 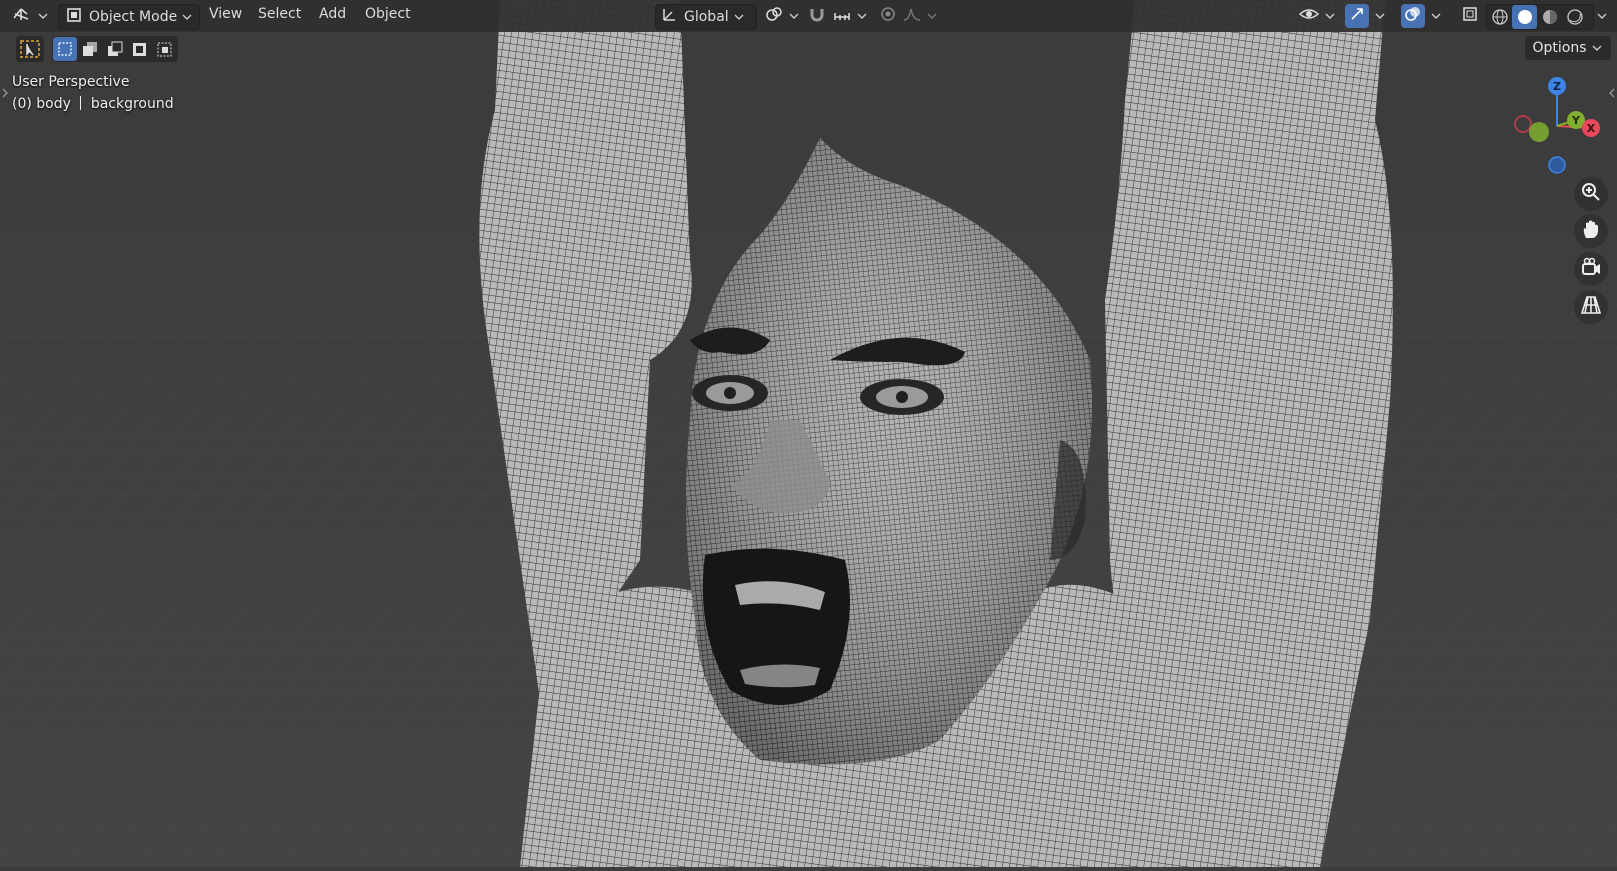 I want to click on perspective-grid-icon, so click(x=1591, y=307).